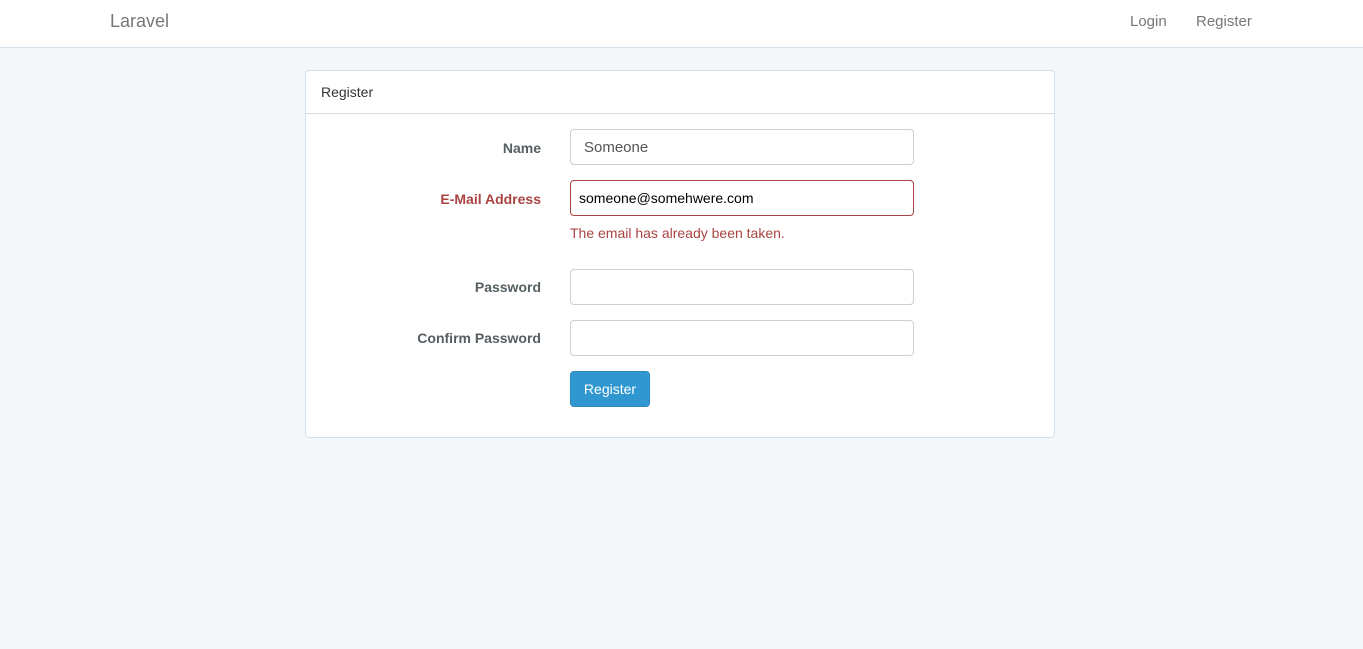 The image size is (1363, 649). Describe the element at coordinates (490, 199) in the screenshot. I see `email-label: E-Mail Address` at that location.